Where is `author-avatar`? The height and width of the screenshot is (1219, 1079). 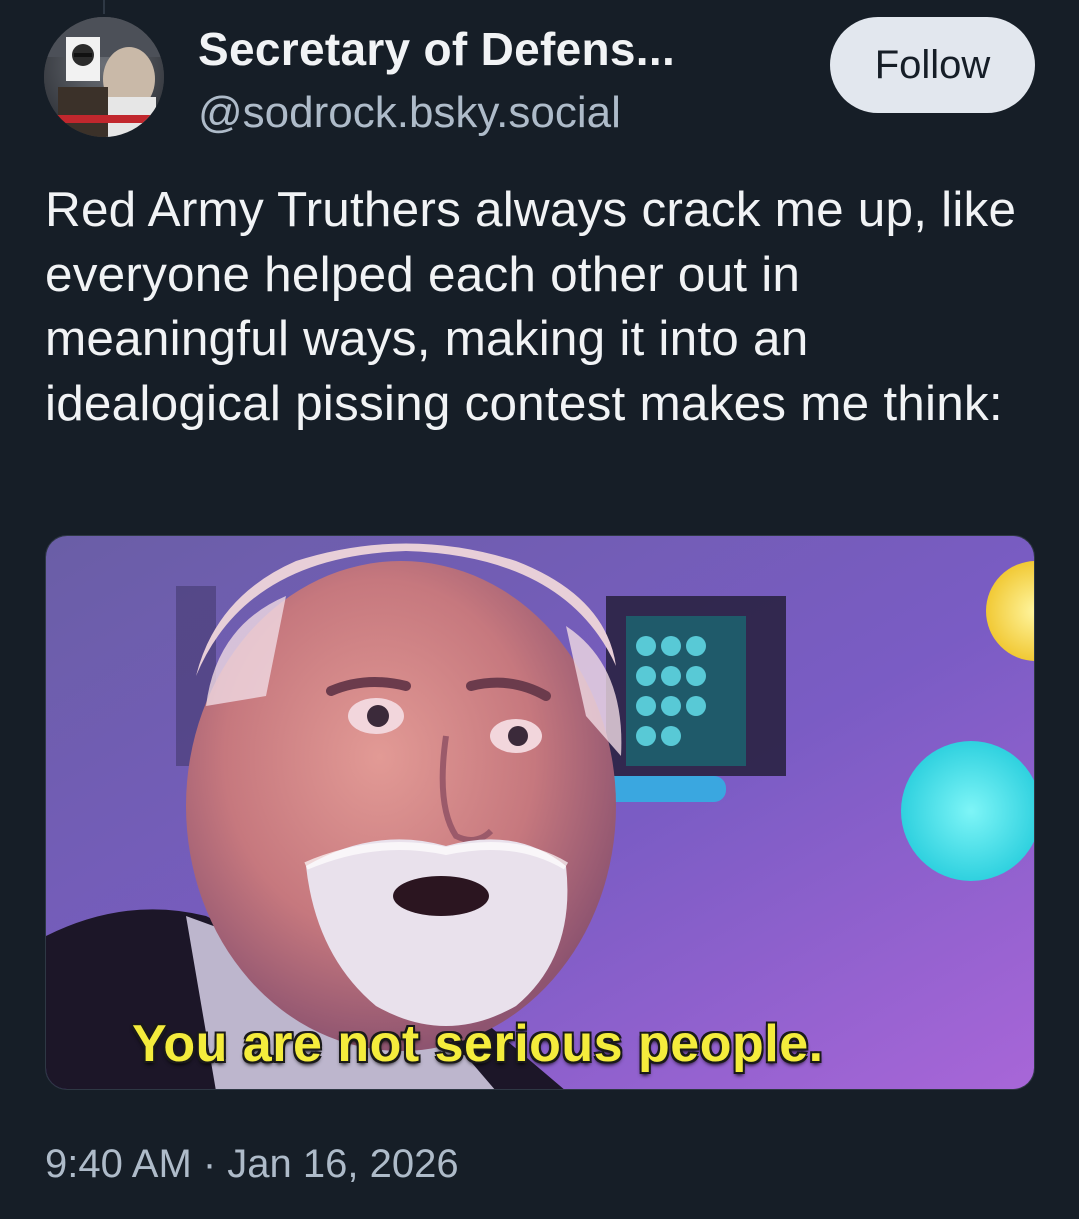 author-avatar is located at coordinates (104, 77).